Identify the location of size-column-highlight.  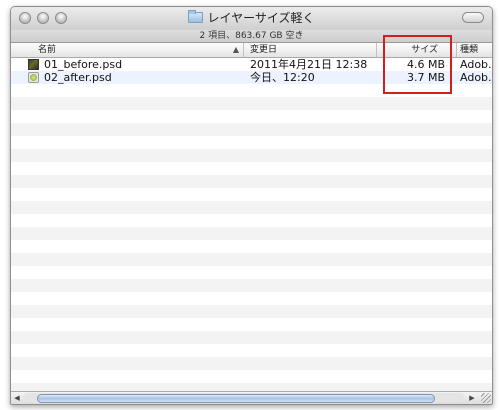
(417, 64).